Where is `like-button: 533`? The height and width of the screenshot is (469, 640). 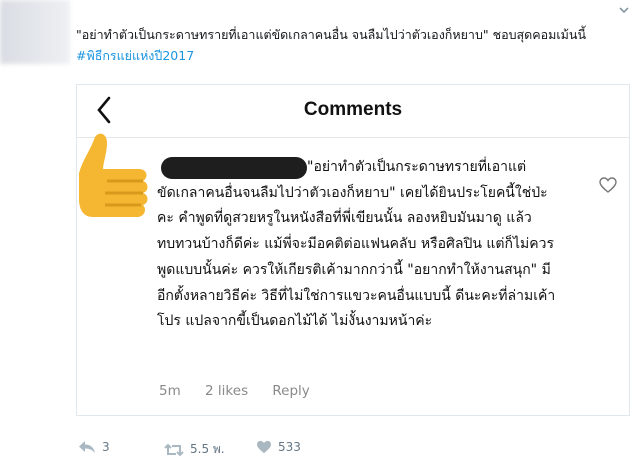 like-button: 533 is located at coordinates (278, 447).